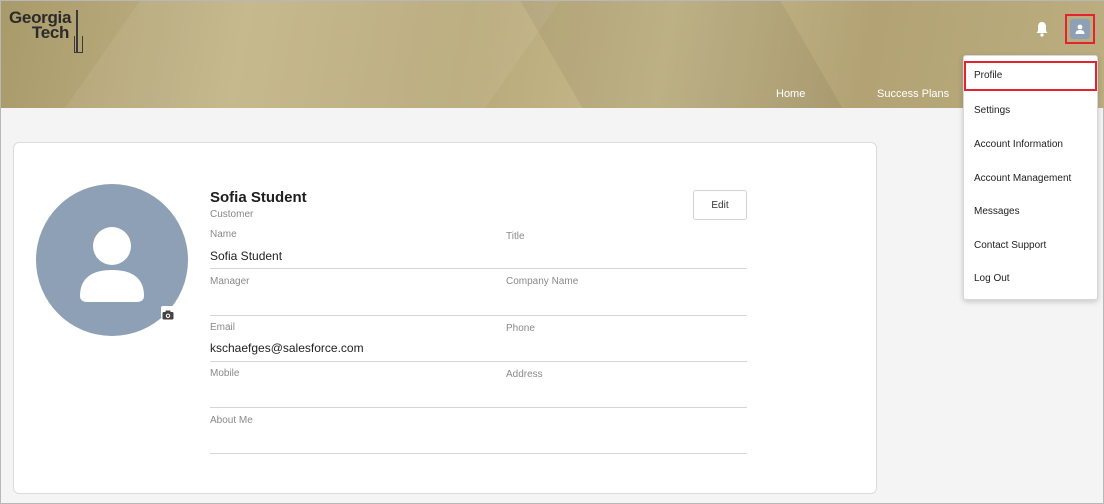 This screenshot has width=1104, height=504. What do you see at coordinates (79, 31) in the screenshot?
I see `tower-icon` at bounding box center [79, 31].